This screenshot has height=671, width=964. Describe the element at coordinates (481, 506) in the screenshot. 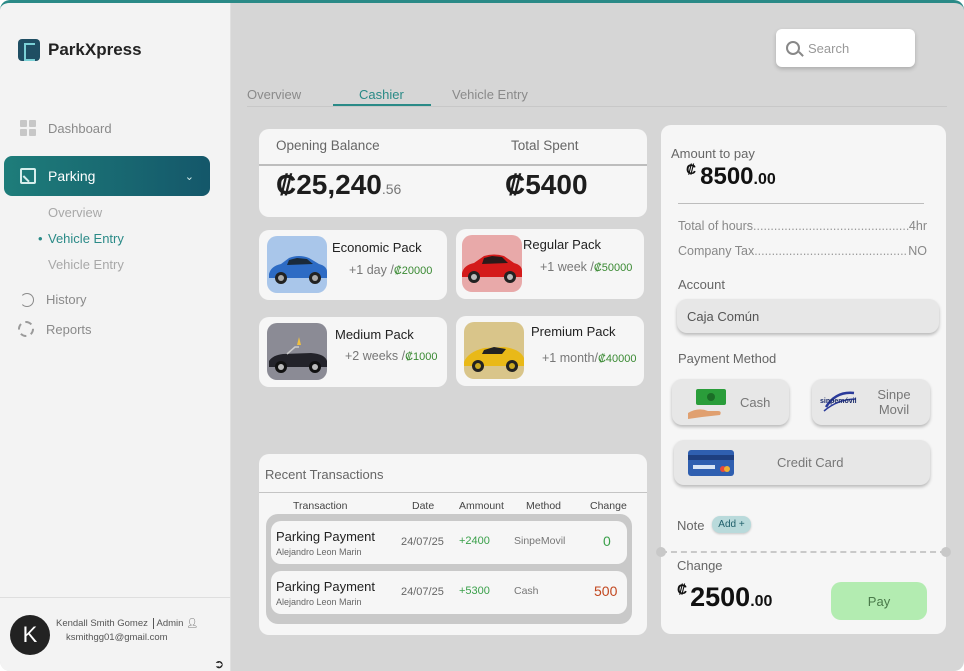

I see `col-header-amount: Ammount` at that location.